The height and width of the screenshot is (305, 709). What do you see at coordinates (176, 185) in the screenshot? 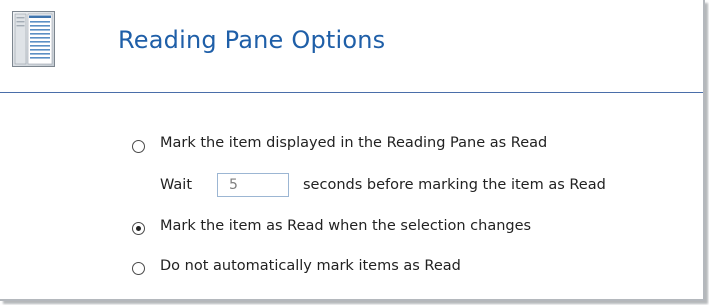
I see `wait-prefix-label: Wait` at bounding box center [176, 185].